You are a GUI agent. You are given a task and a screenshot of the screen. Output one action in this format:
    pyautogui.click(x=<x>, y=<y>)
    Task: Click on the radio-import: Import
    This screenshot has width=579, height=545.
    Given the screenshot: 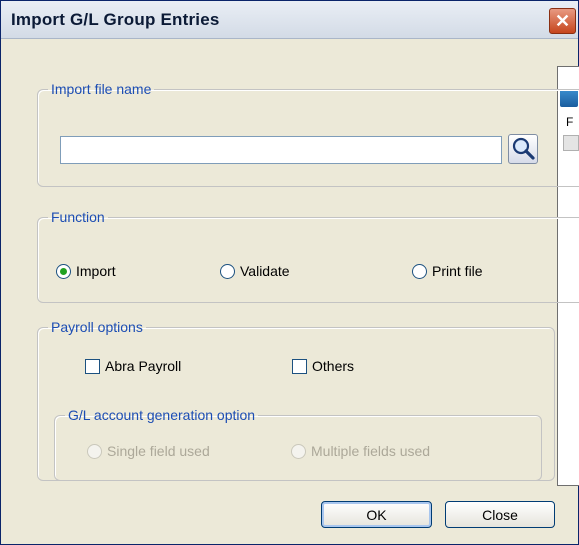 What is the action you would take?
    pyautogui.click(x=86, y=271)
    